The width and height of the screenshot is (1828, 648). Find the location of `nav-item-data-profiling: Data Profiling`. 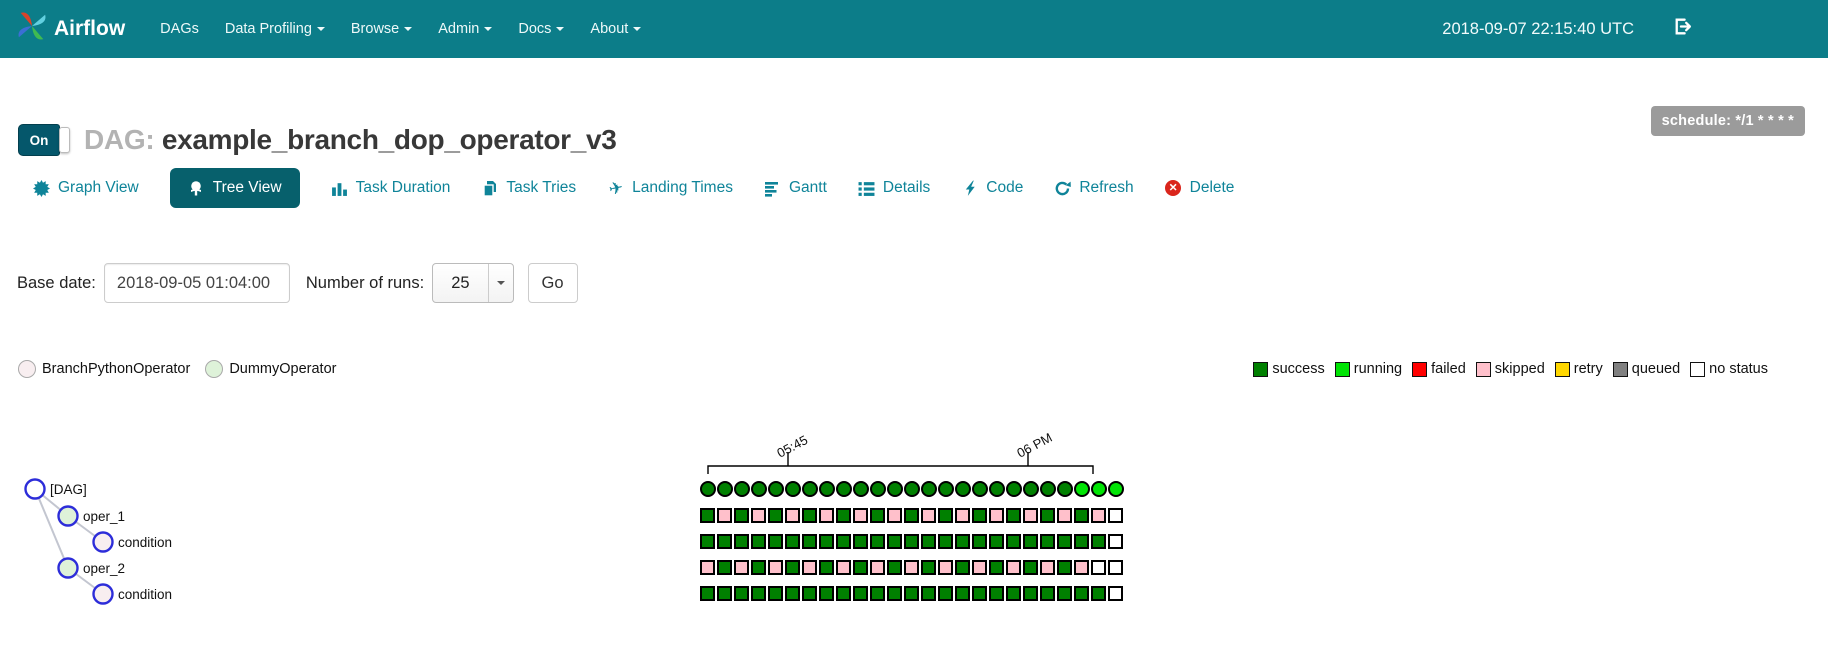

nav-item-data-profiling: Data Profiling is located at coordinates (275, 29).